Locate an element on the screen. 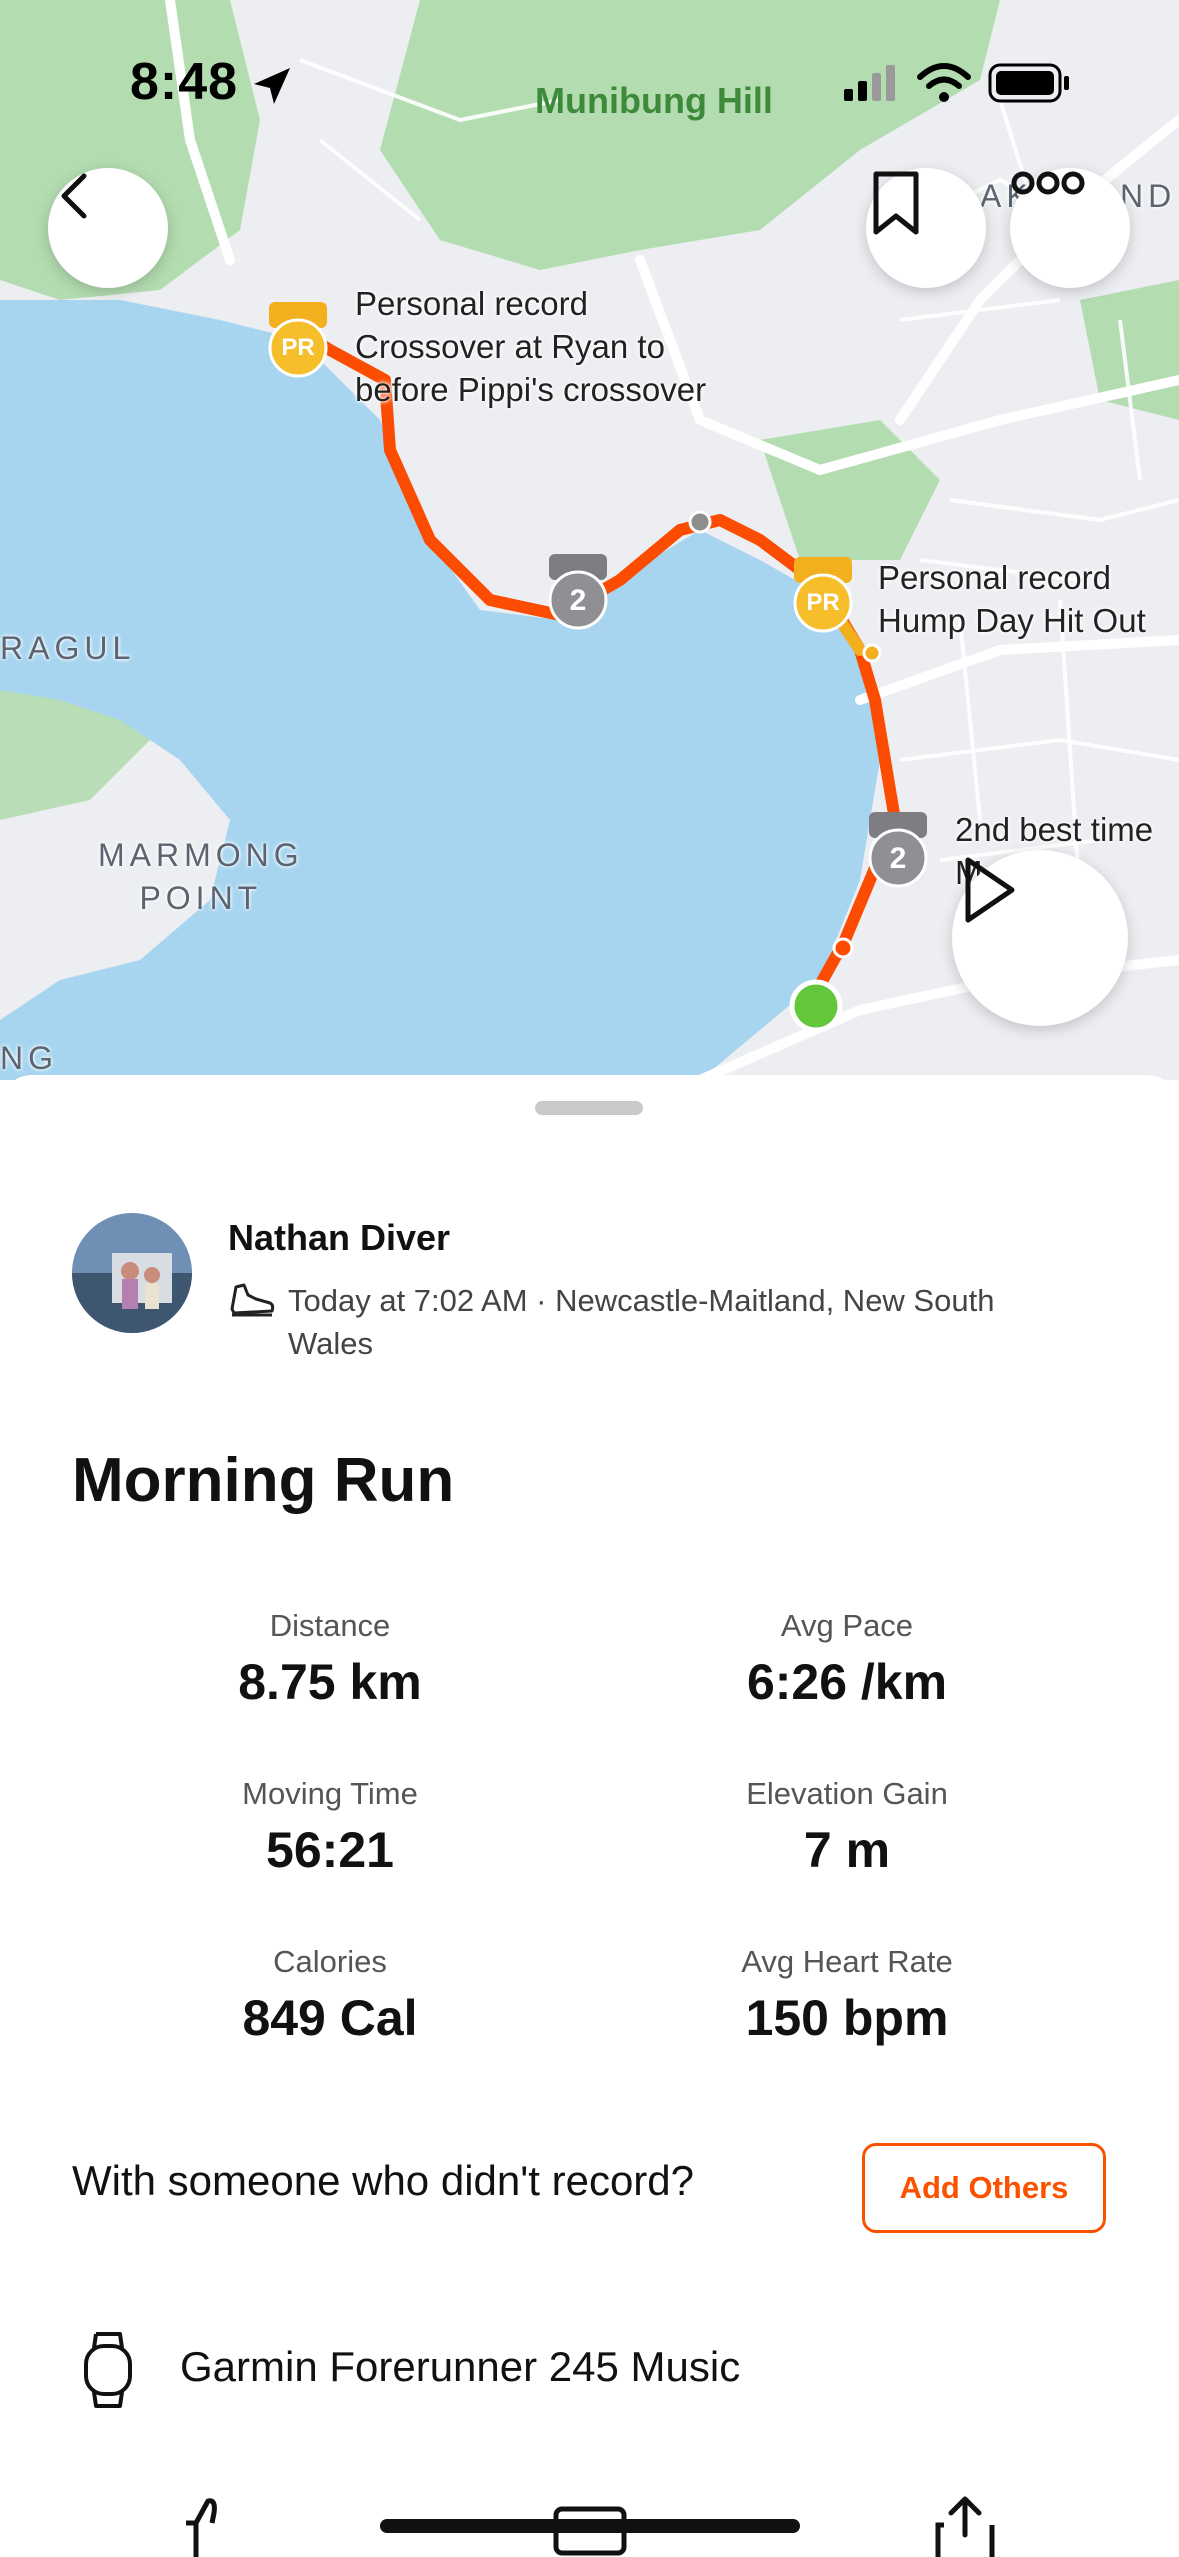  add-others-button: Add Others is located at coordinates (984, 2188).